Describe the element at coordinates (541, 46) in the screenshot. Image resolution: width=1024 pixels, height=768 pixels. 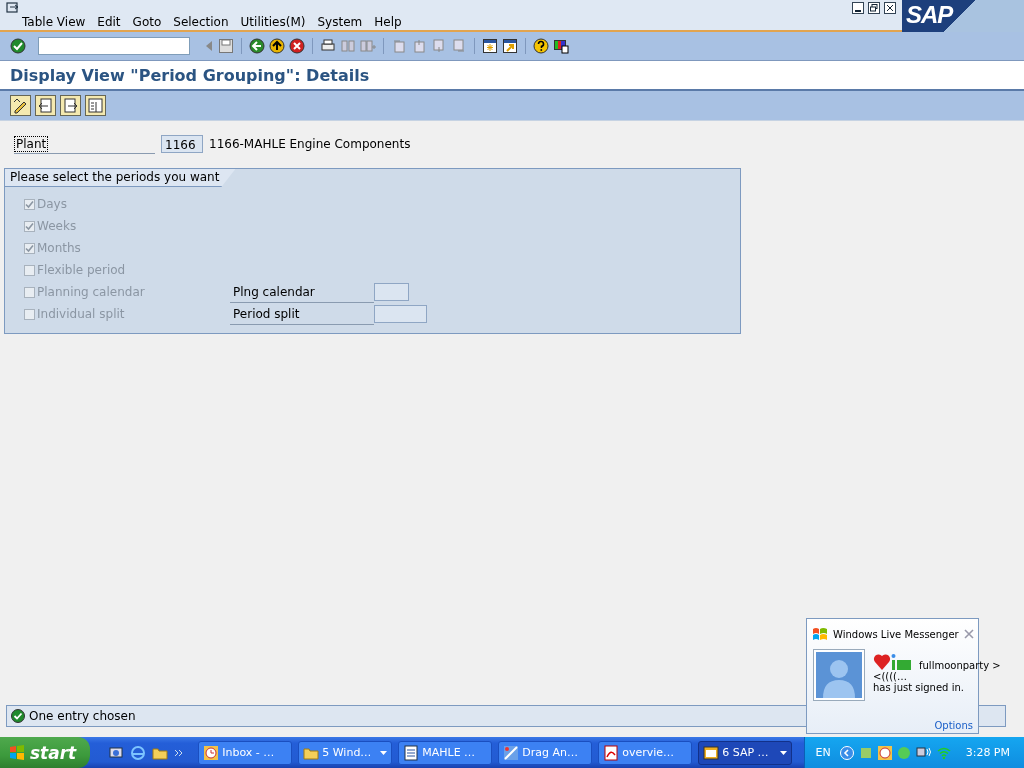
I see `help-icon` at that location.